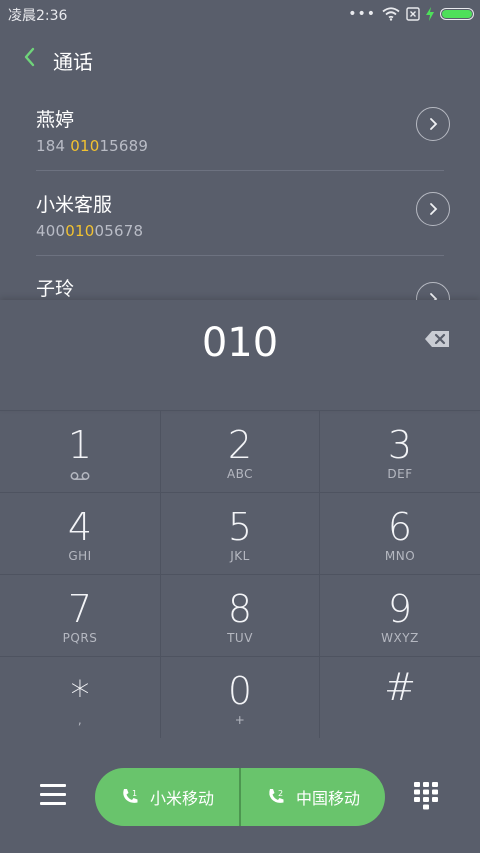  What do you see at coordinates (391, 14) in the screenshot?
I see `wifi-icon` at bounding box center [391, 14].